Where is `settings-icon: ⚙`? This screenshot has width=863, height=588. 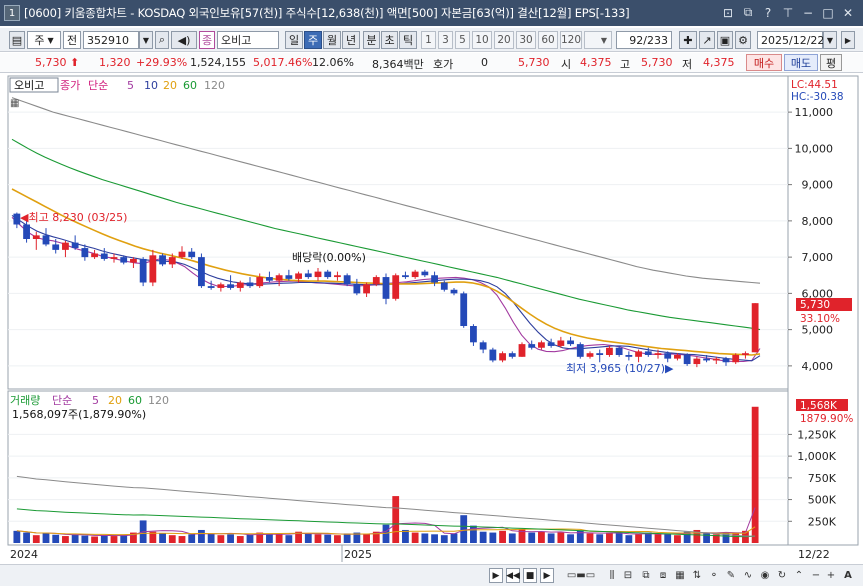
settings-icon: ⚙ is located at coordinates (743, 40).